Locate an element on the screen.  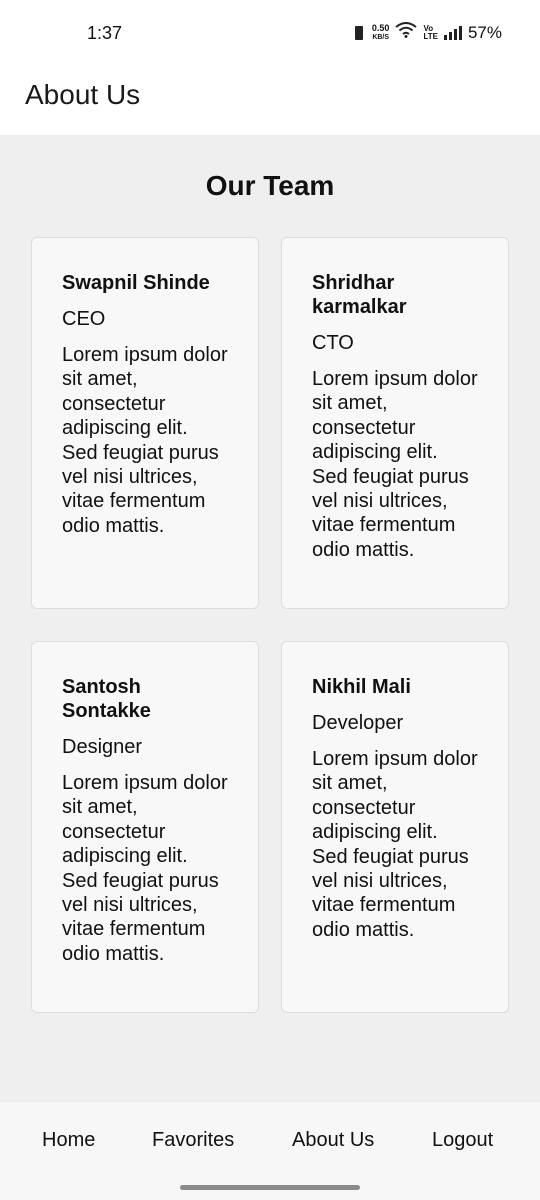
status-icons: 0.50 KB/S Vo LTE 57% is located at coordinates (427, 32).